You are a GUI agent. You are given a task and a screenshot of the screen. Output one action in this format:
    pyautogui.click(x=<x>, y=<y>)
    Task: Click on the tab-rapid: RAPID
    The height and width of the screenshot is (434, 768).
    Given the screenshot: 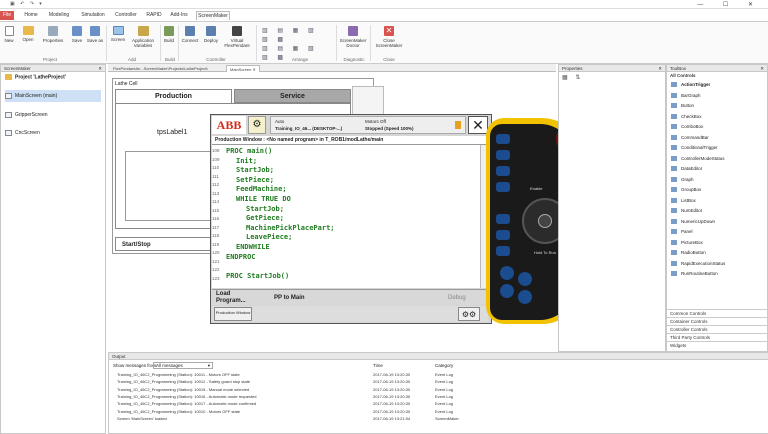 What is the action you would take?
    pyautogui.click(x=154, y=15)
    